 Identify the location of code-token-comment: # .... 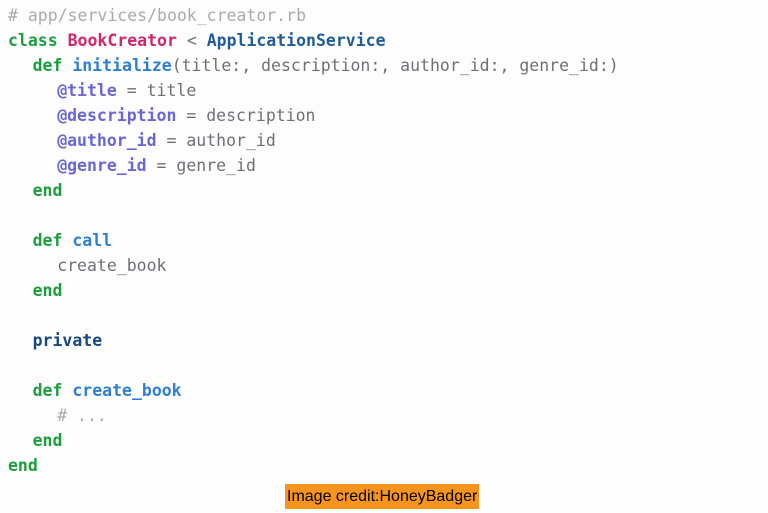
(82, 415).